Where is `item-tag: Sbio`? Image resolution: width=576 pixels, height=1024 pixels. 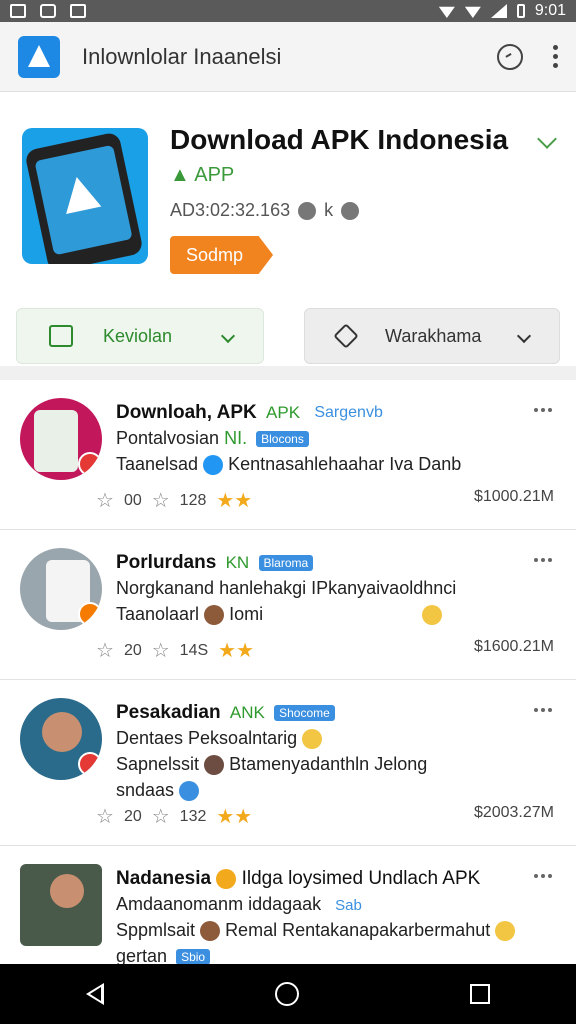
item-tag: Sbio is located at coordinates (193, 957).